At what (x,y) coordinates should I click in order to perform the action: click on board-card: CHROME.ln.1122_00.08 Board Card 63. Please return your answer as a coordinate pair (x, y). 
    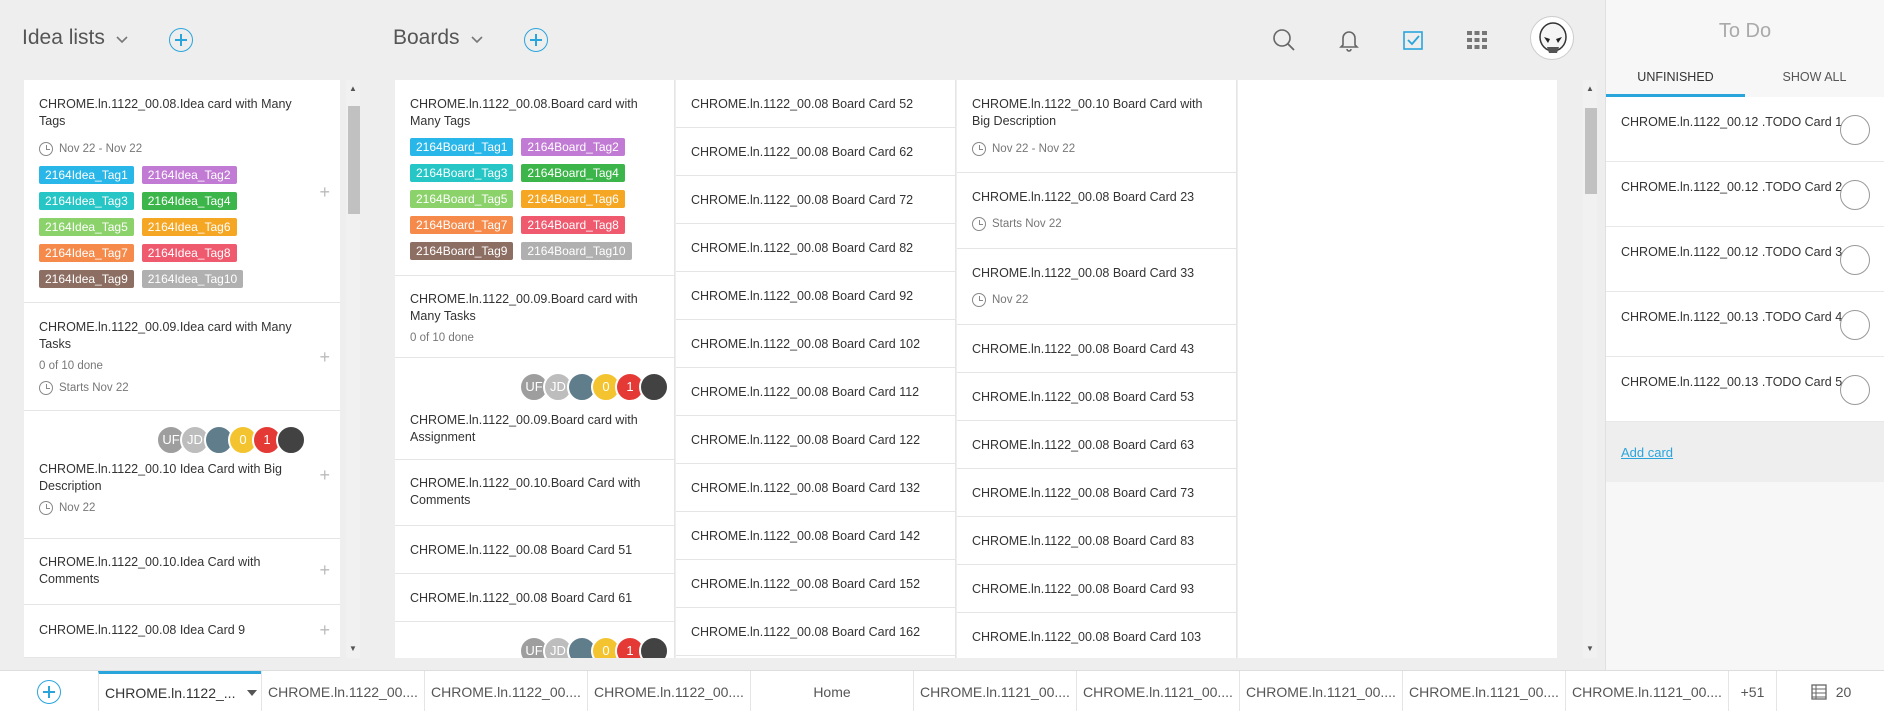
    Looking at the image, I should click on (1096, 445).